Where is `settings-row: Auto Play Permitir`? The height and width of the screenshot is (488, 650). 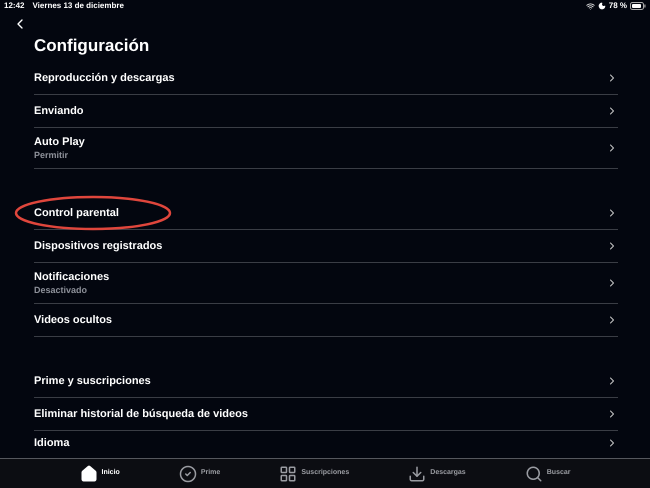 settings-row: Auto Play Permitir is located at coordinates (326, 148).